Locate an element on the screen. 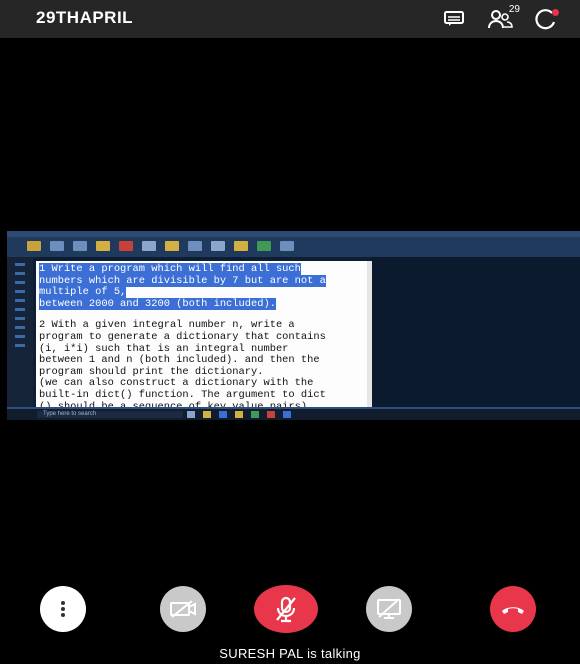  document-scrollbar is located at coordinates (369, 334).